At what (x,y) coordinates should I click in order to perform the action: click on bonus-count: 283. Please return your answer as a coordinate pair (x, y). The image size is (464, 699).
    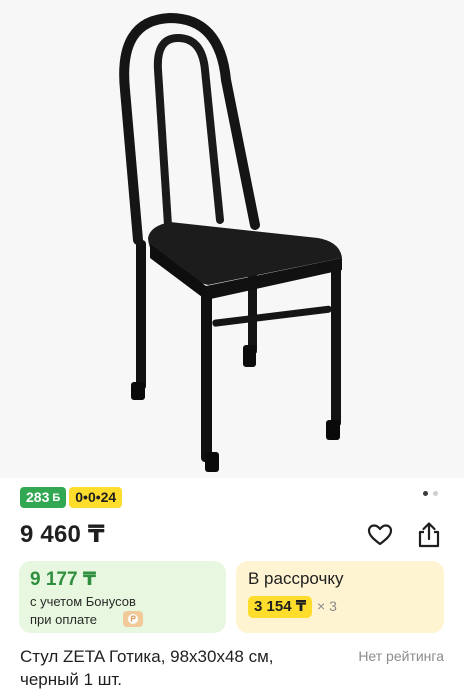
    Looking at the image, I should click on (38, 497).